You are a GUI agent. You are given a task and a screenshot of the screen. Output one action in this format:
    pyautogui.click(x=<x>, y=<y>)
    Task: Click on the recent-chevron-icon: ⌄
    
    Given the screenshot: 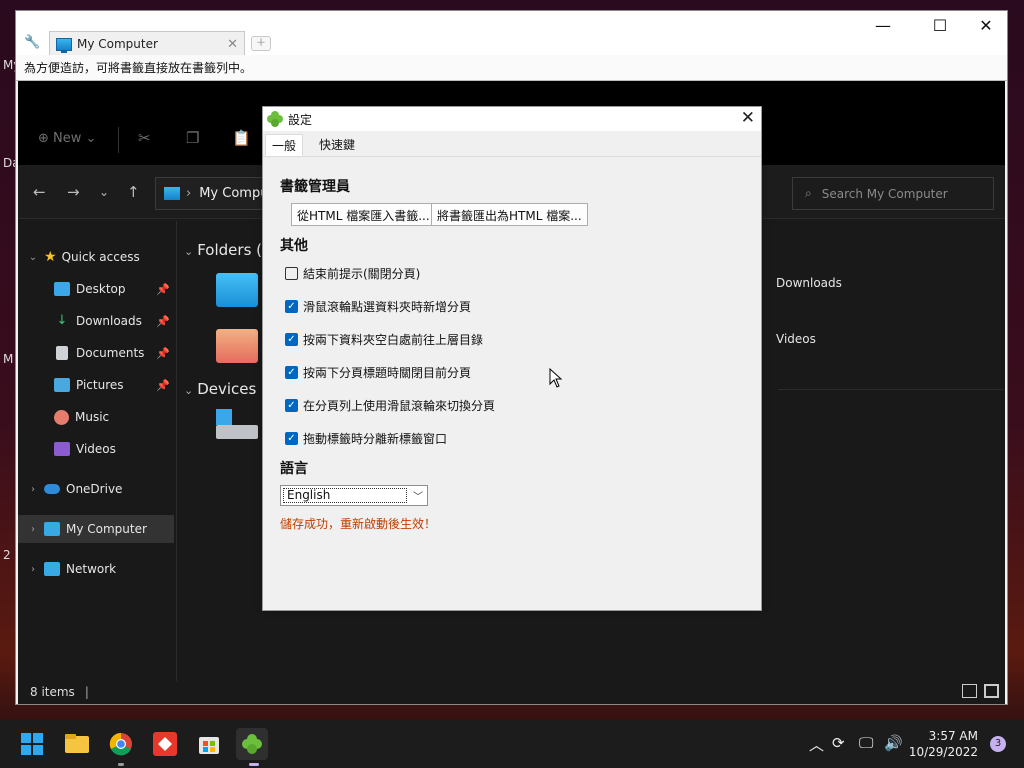 What is the action you would take?
    pyautogui.click(x=104, y=192)
    